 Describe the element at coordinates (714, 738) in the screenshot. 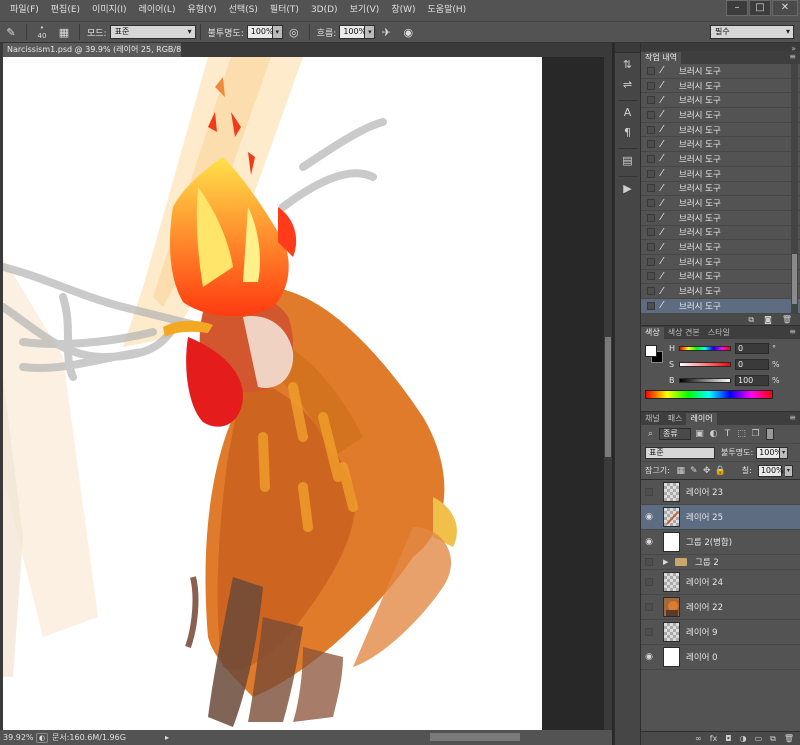

I see `layer-style-icon: fx` at that location.